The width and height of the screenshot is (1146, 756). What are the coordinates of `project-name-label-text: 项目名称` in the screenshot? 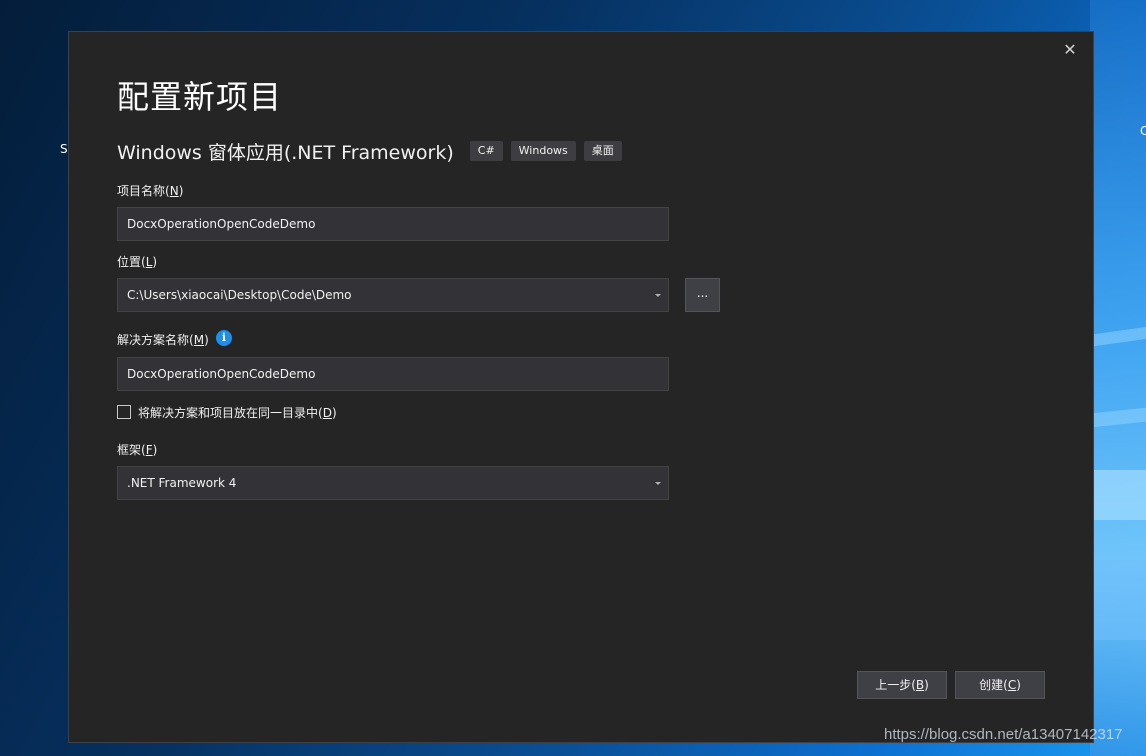 It's located at (141, 191).